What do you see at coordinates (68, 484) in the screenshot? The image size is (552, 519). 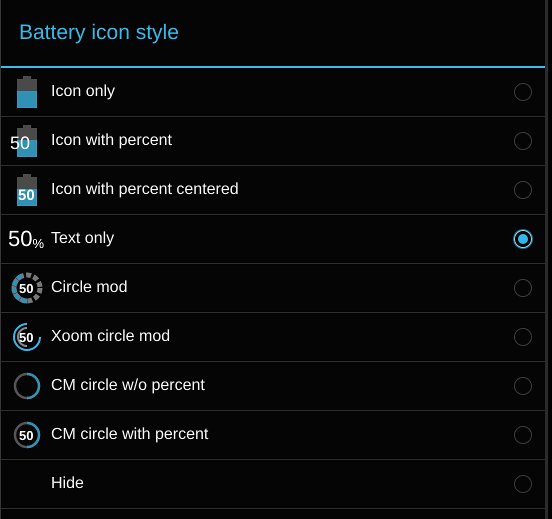 I see `option-label: Hide` at bounding box center [68, 484].